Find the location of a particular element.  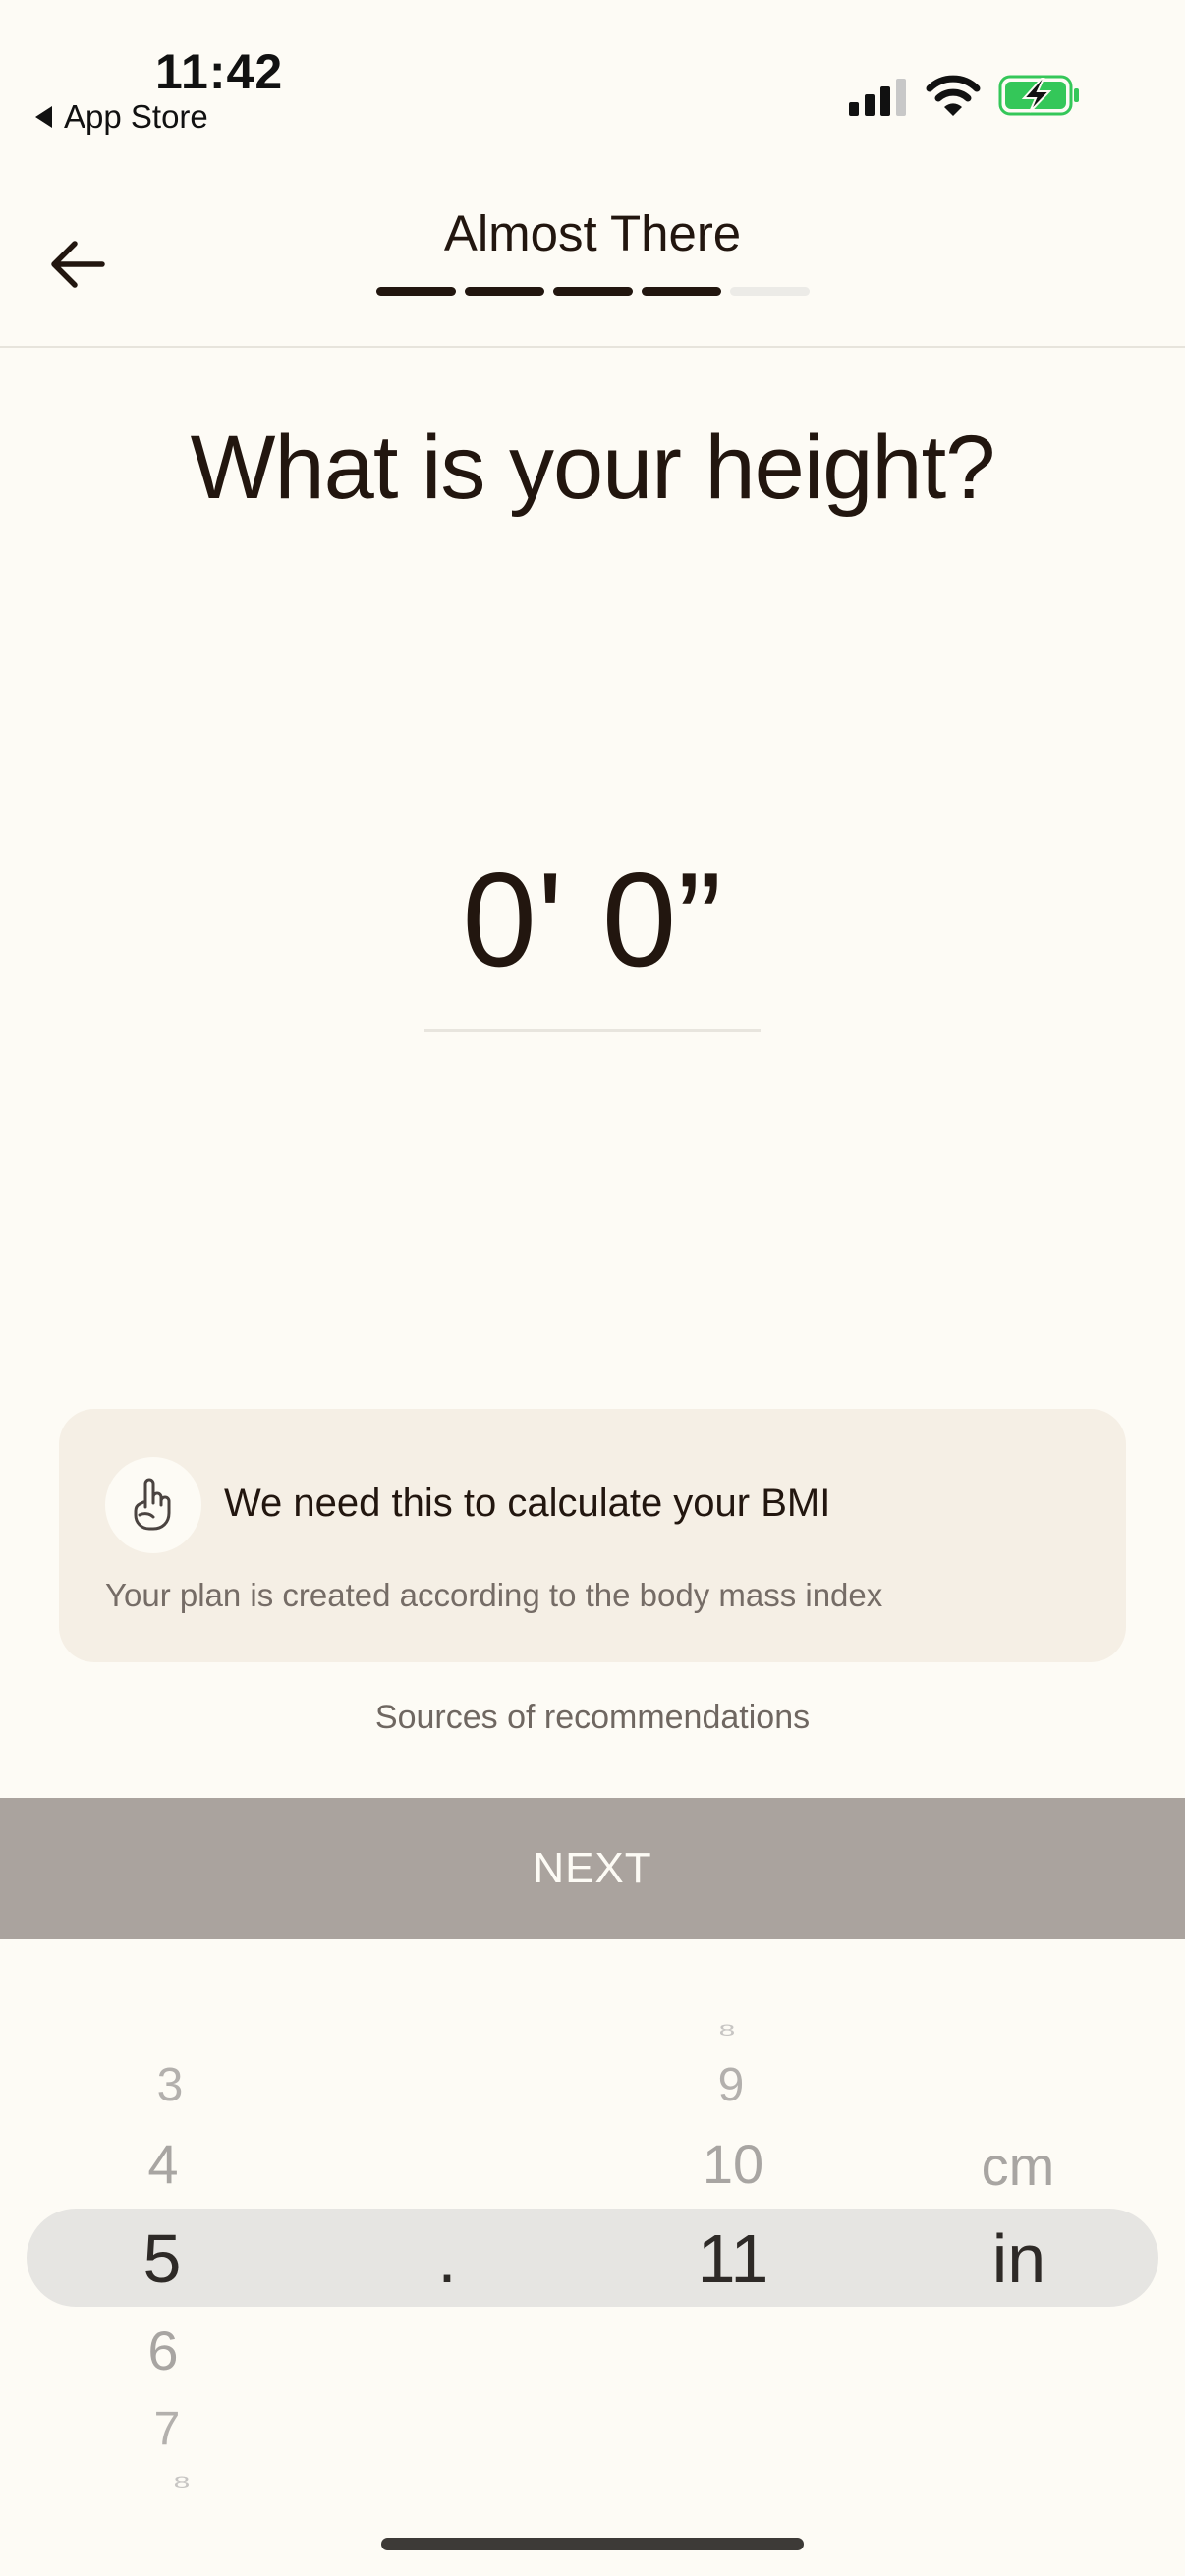

feet-option: 6 is located at coordinates (163, 2350).